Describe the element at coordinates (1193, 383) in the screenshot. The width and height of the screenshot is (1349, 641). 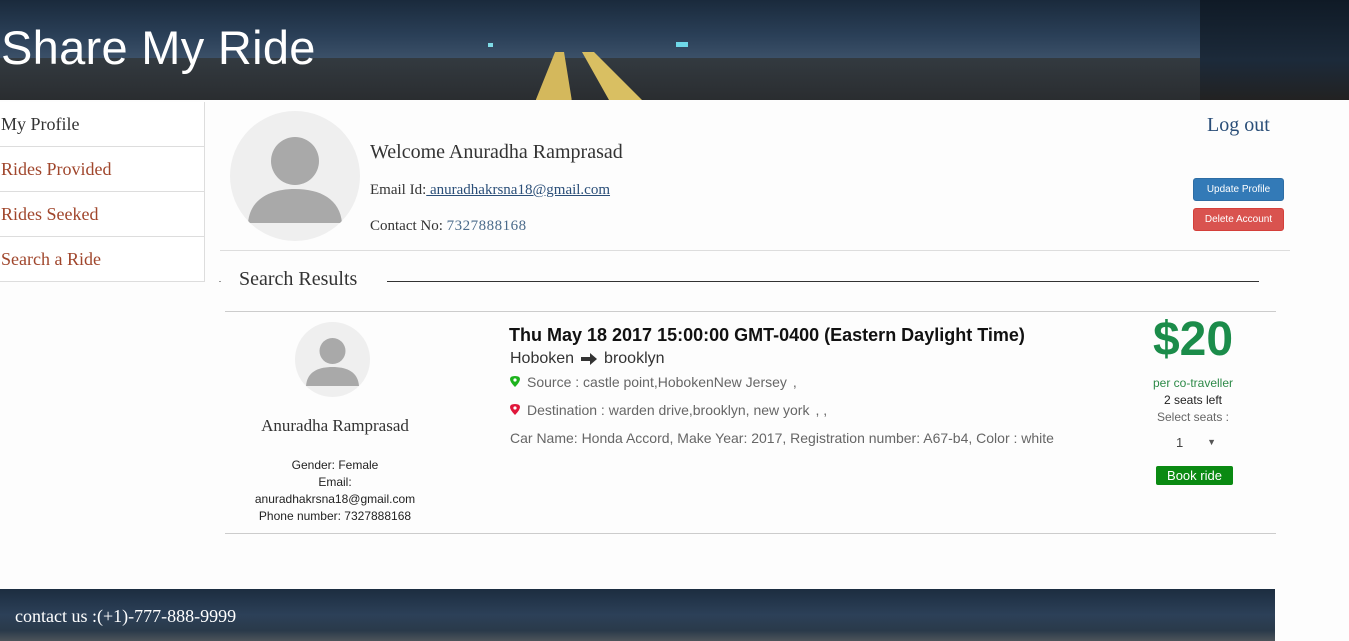
I see `price-unit: per co-traveller` at that location.